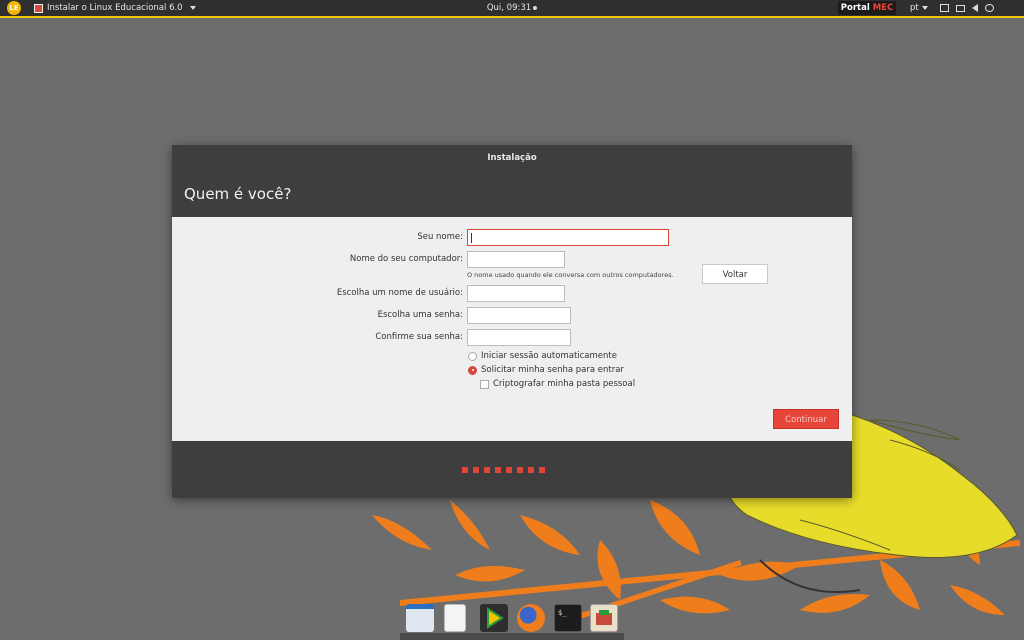 The image size is (1024, 640). I want to click on dock: $_, so click(512, 620).